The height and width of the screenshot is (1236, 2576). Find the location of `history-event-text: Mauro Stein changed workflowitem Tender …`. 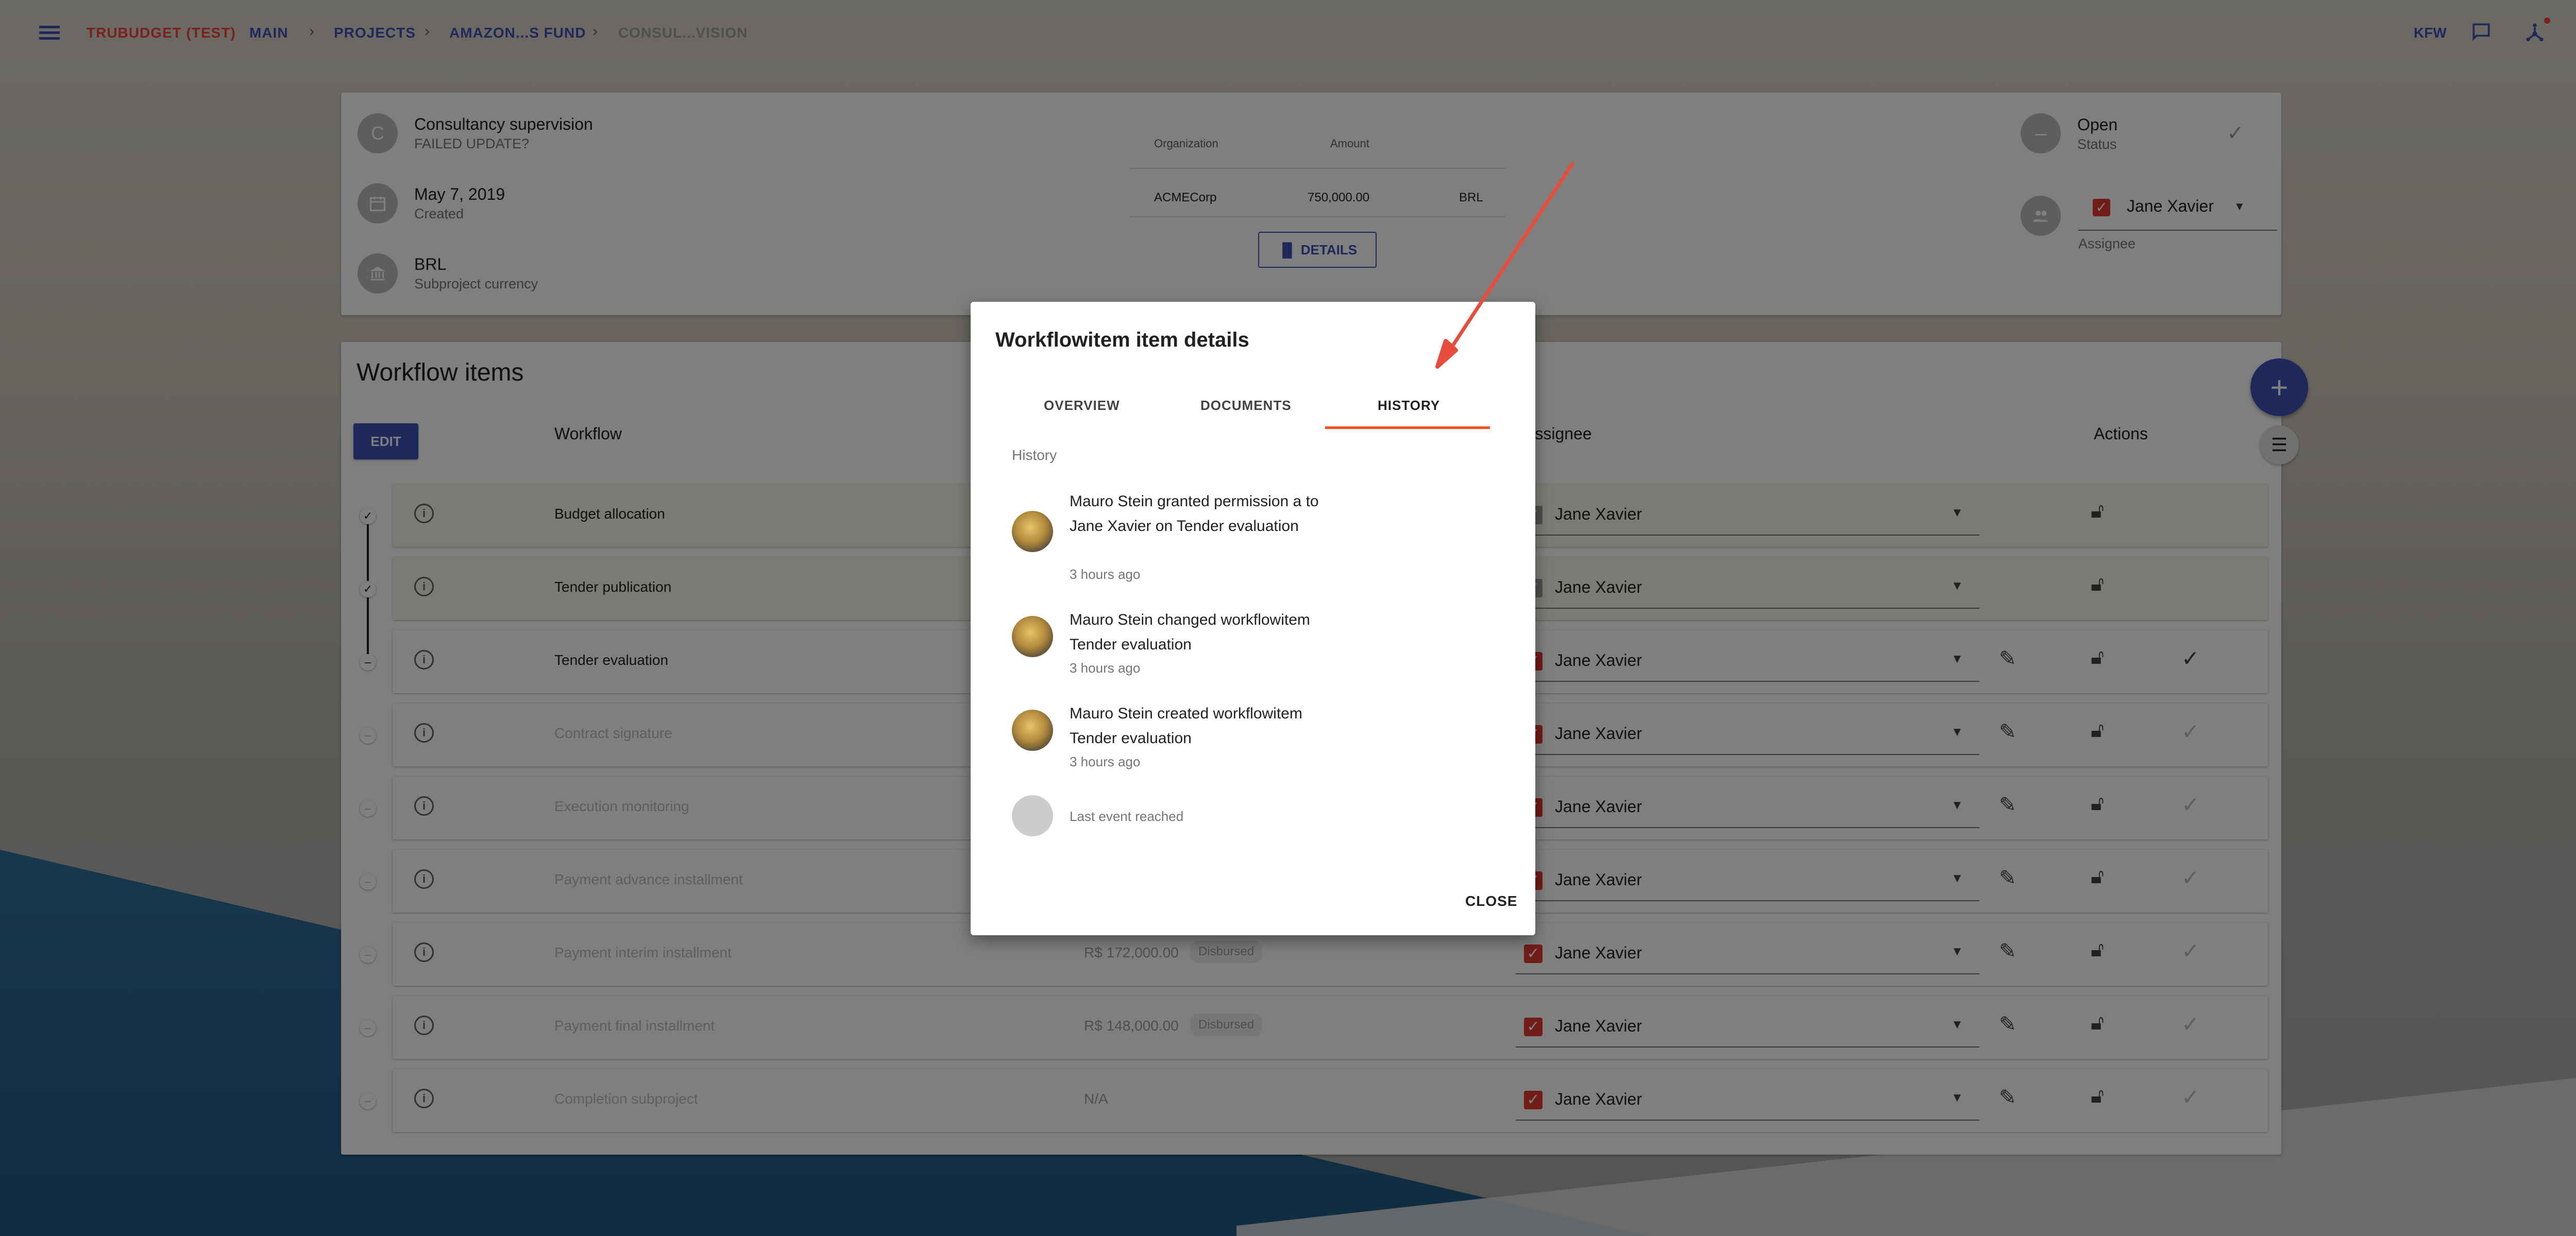

history-event-text: Mauro Stein changed workflowitem Tender … is located at coordinates (1190, 632).